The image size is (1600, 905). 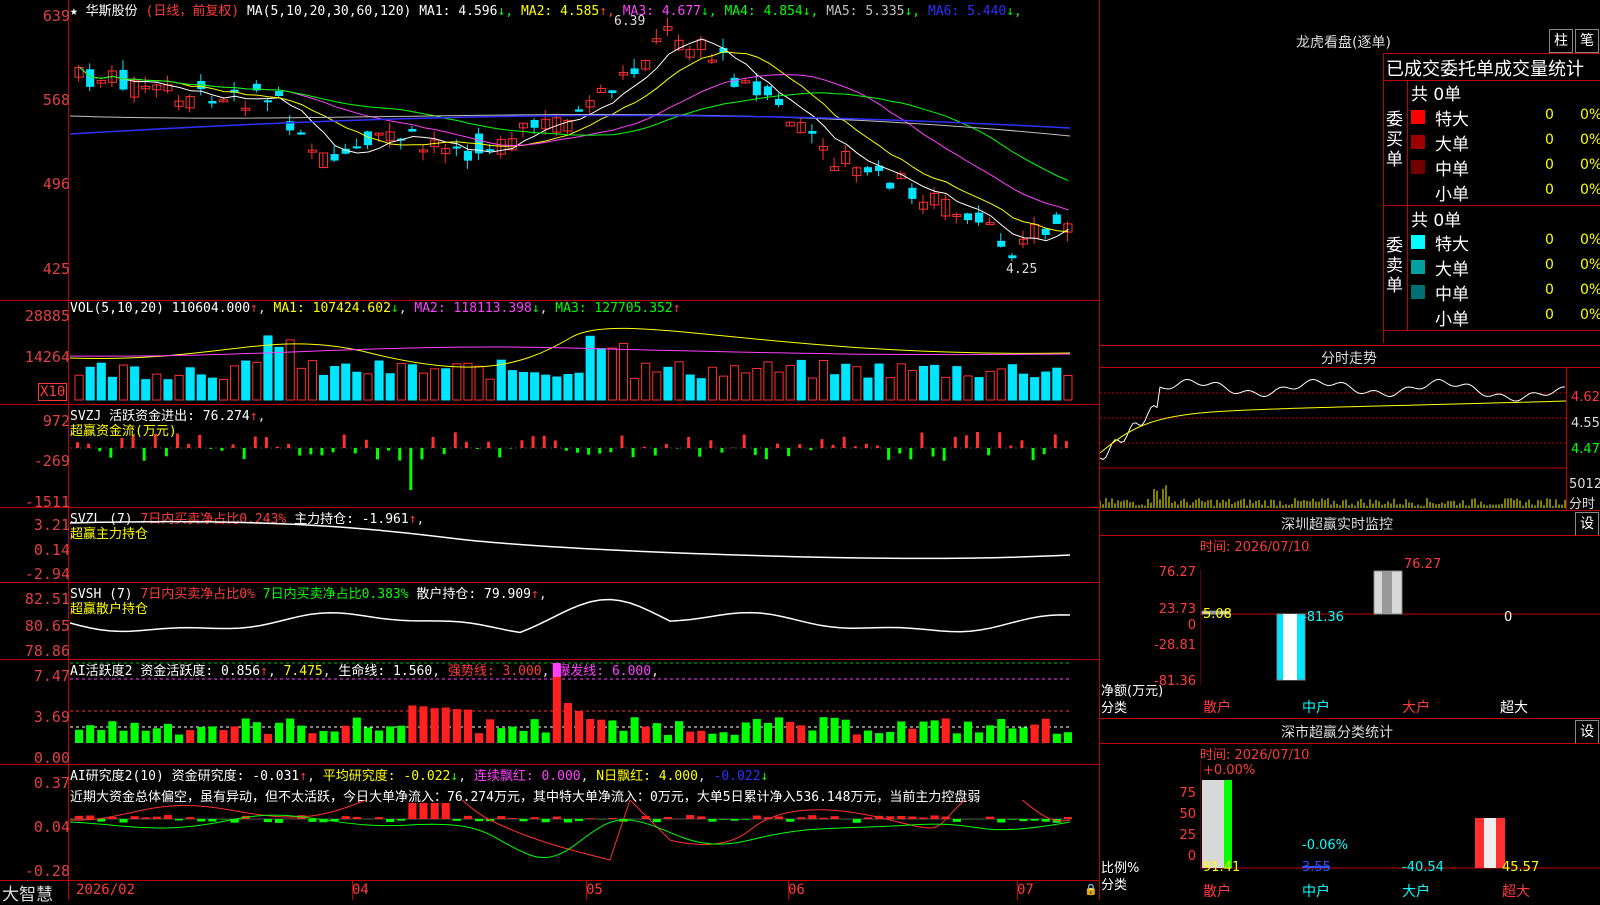 I want to click on ai2-avg-research: 平均研究度: -0.022, so click(x=387, y=776).